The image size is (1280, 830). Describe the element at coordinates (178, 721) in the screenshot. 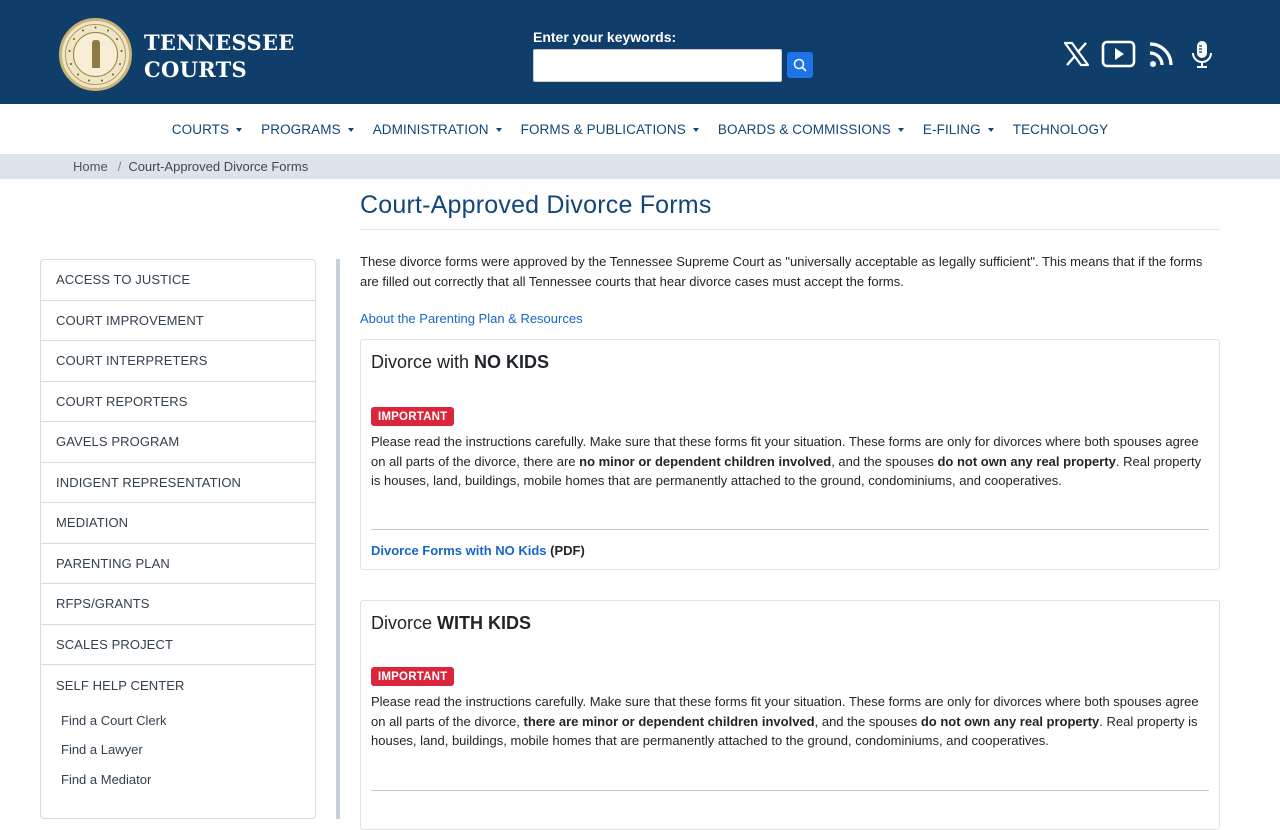

I see `sidebar-subitem-find-court-clerk: Find a Court Clerk` at that location.